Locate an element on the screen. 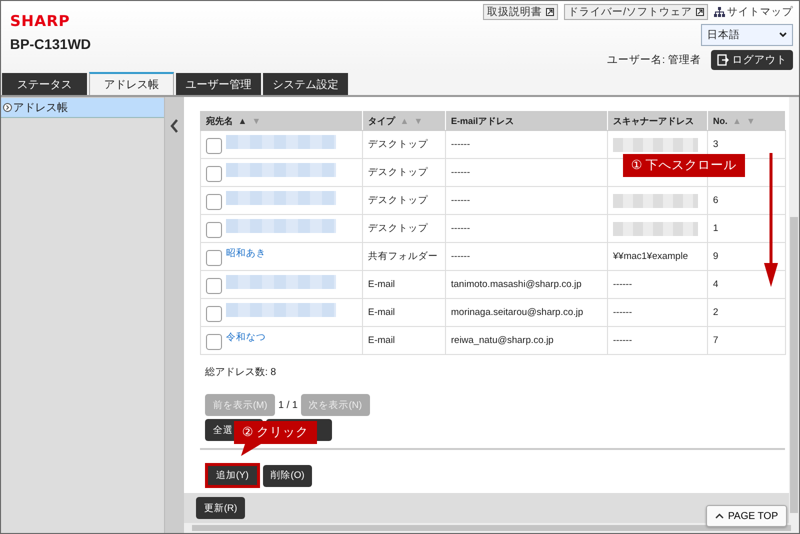  user-name: ユーザー名: 管理者 is located at coordinates (654, 60).